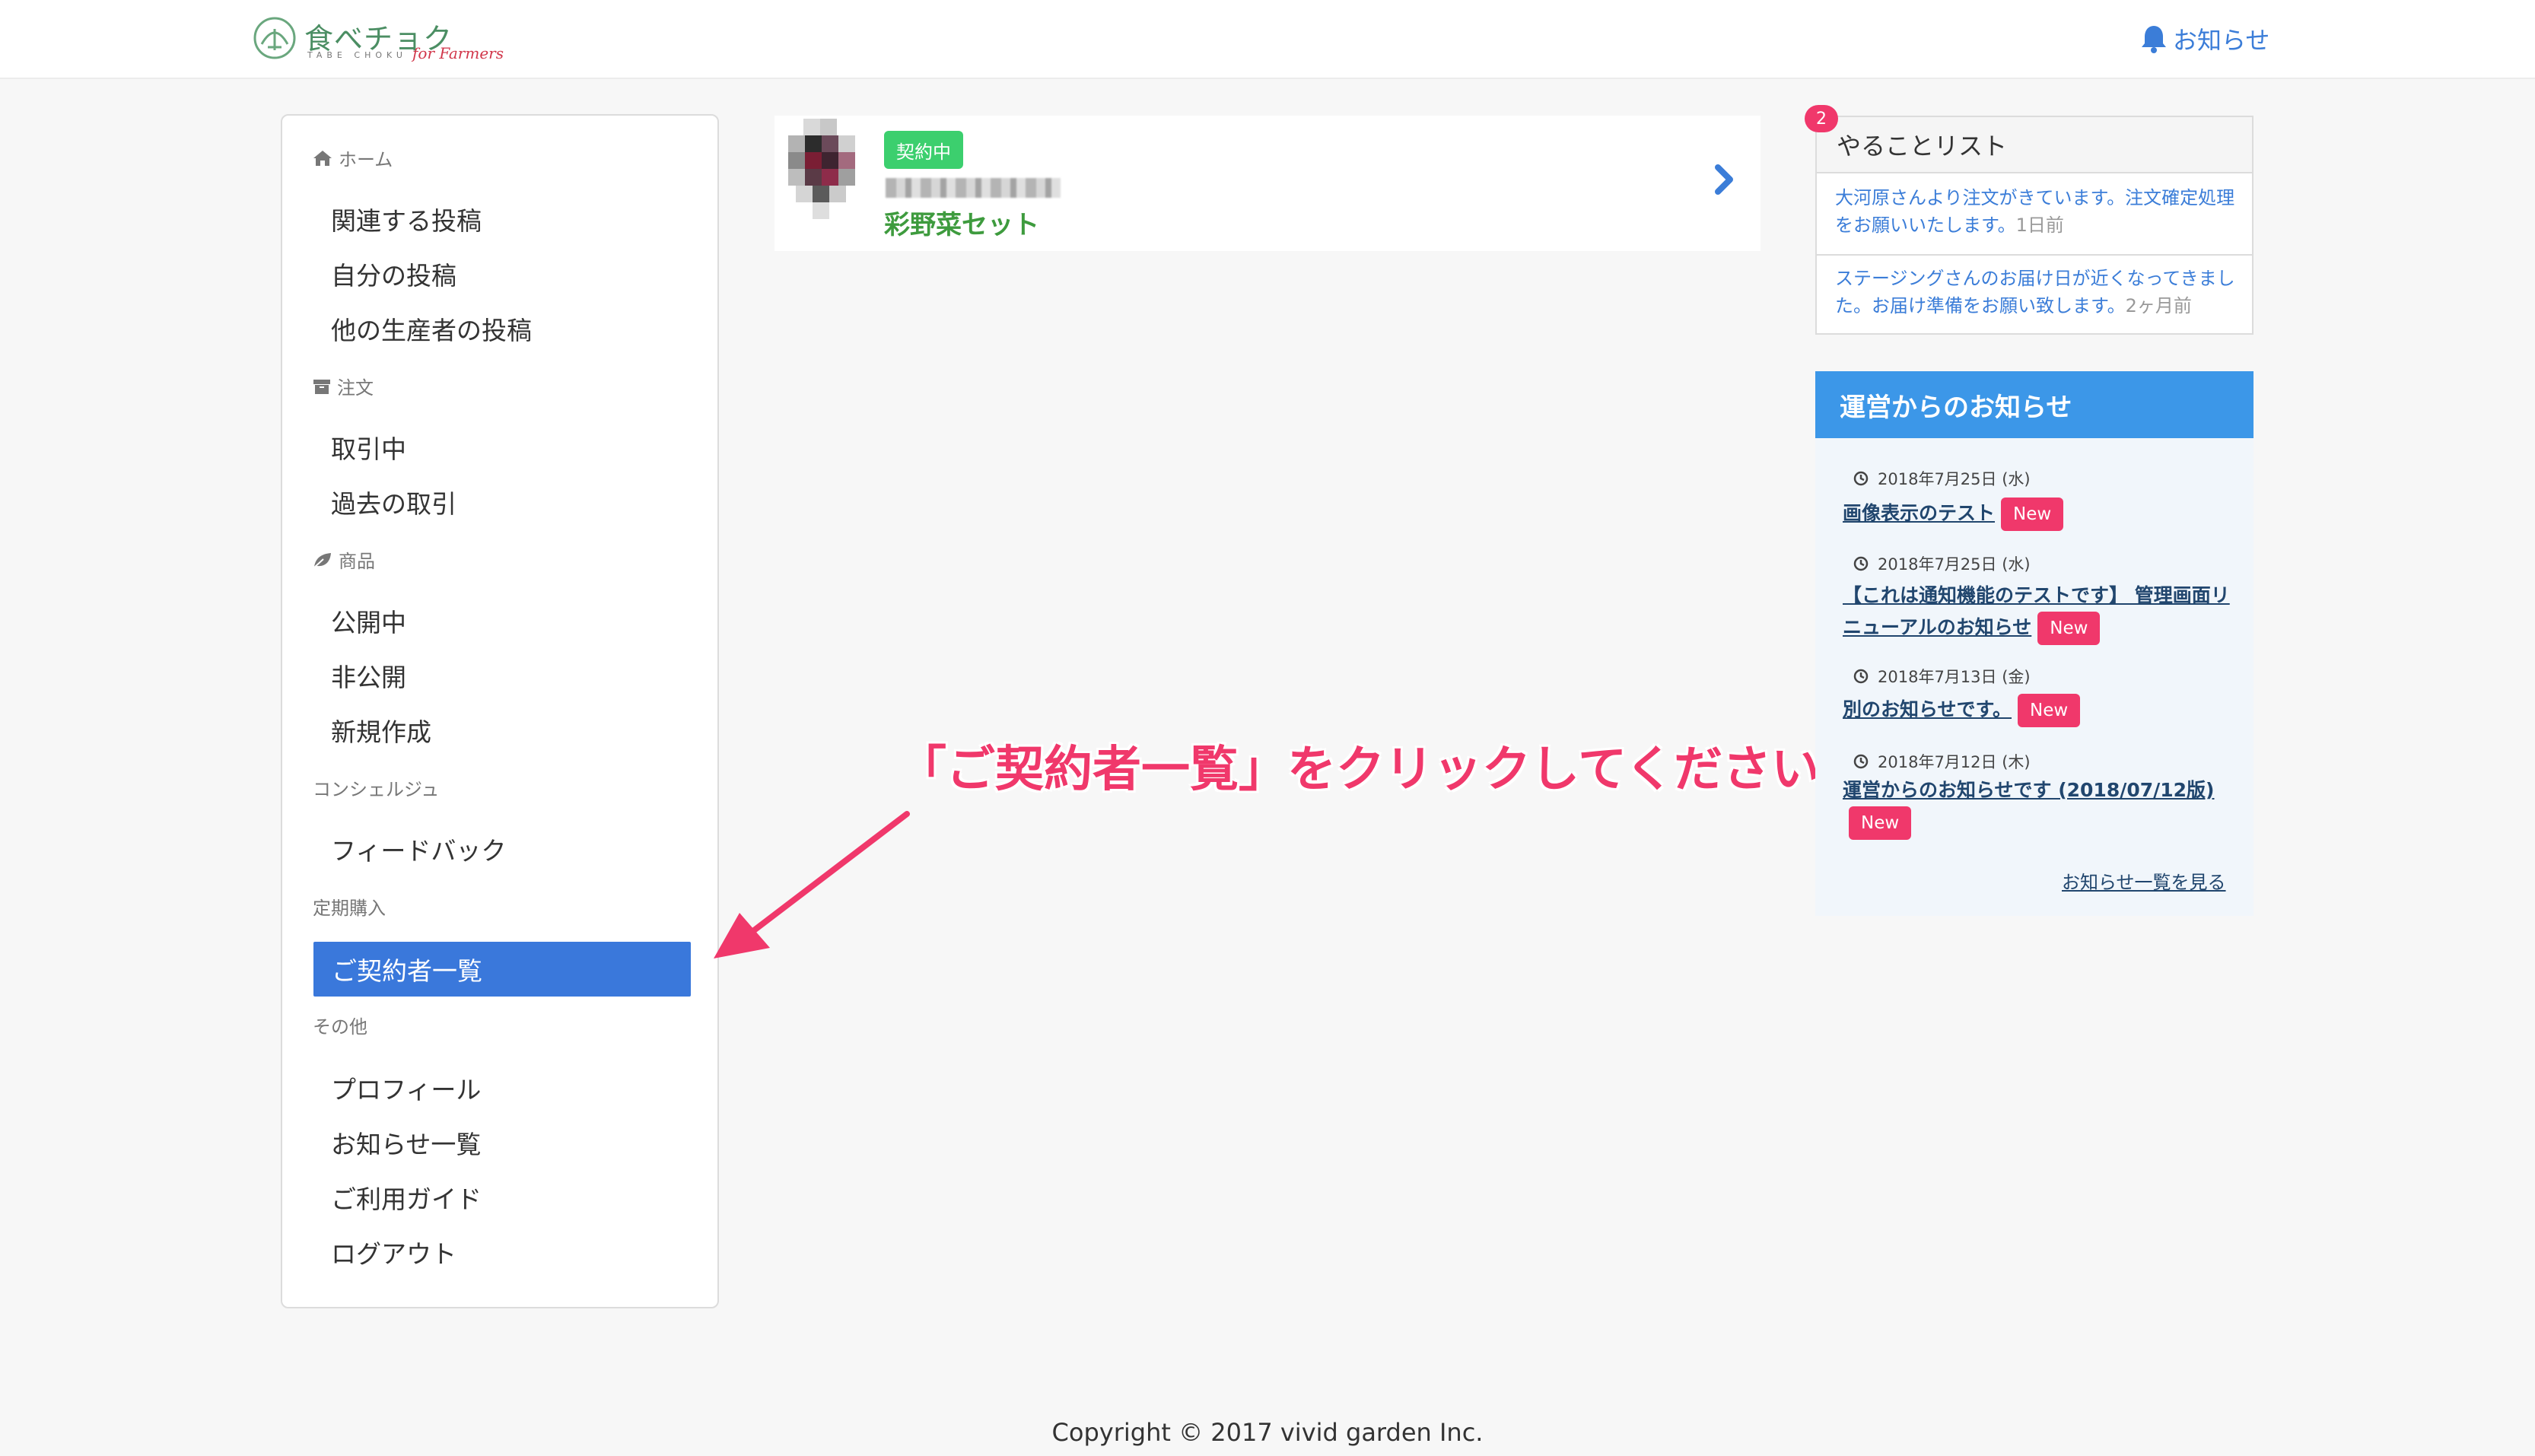  Describe the element at coordinates (344, 559) in the screenshot. I see `section-products-heading: 商品` at that location.